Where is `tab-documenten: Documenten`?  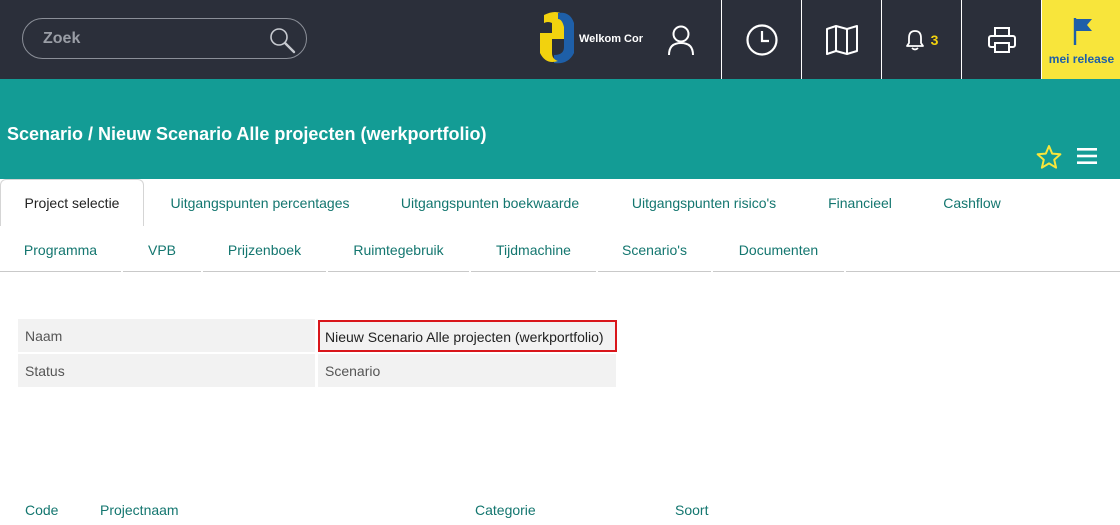
tab-documenten: Documenten is located at coordinates (778, 249).